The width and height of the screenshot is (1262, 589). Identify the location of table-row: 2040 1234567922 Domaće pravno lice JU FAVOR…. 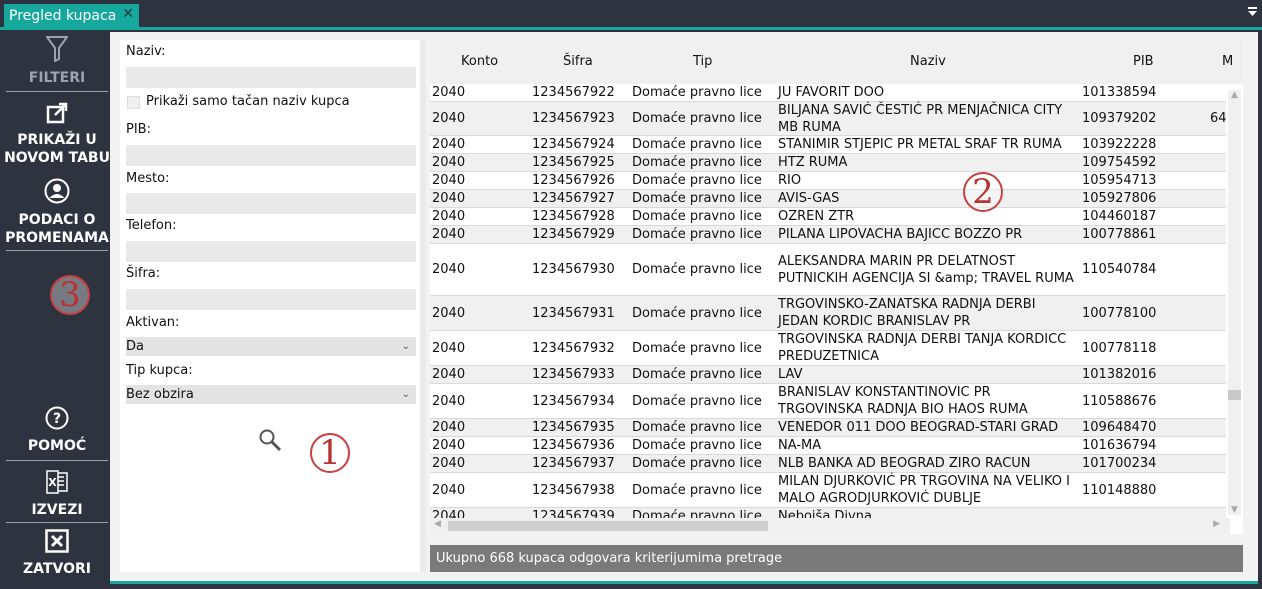
(828, 93).